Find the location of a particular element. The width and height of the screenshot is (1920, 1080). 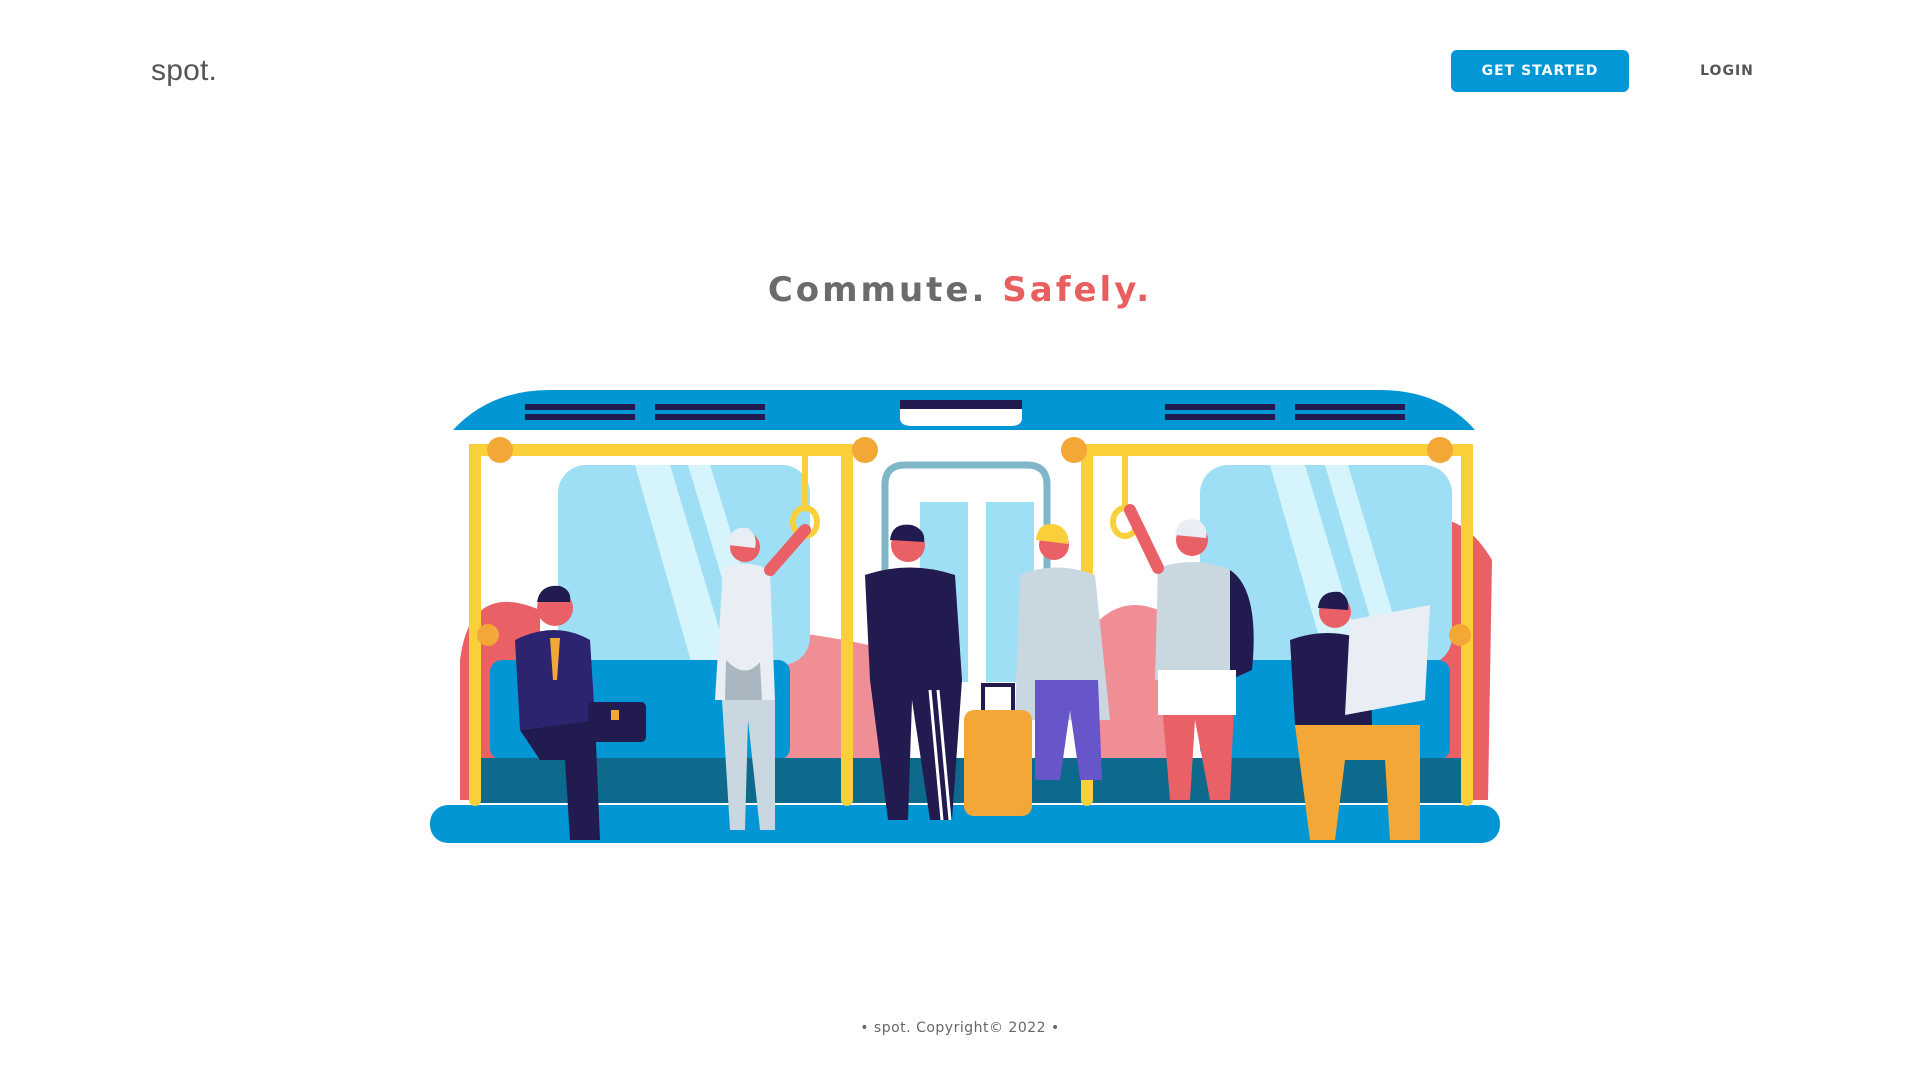

login-button: LOGIN is located at coordinates (1727, 71).